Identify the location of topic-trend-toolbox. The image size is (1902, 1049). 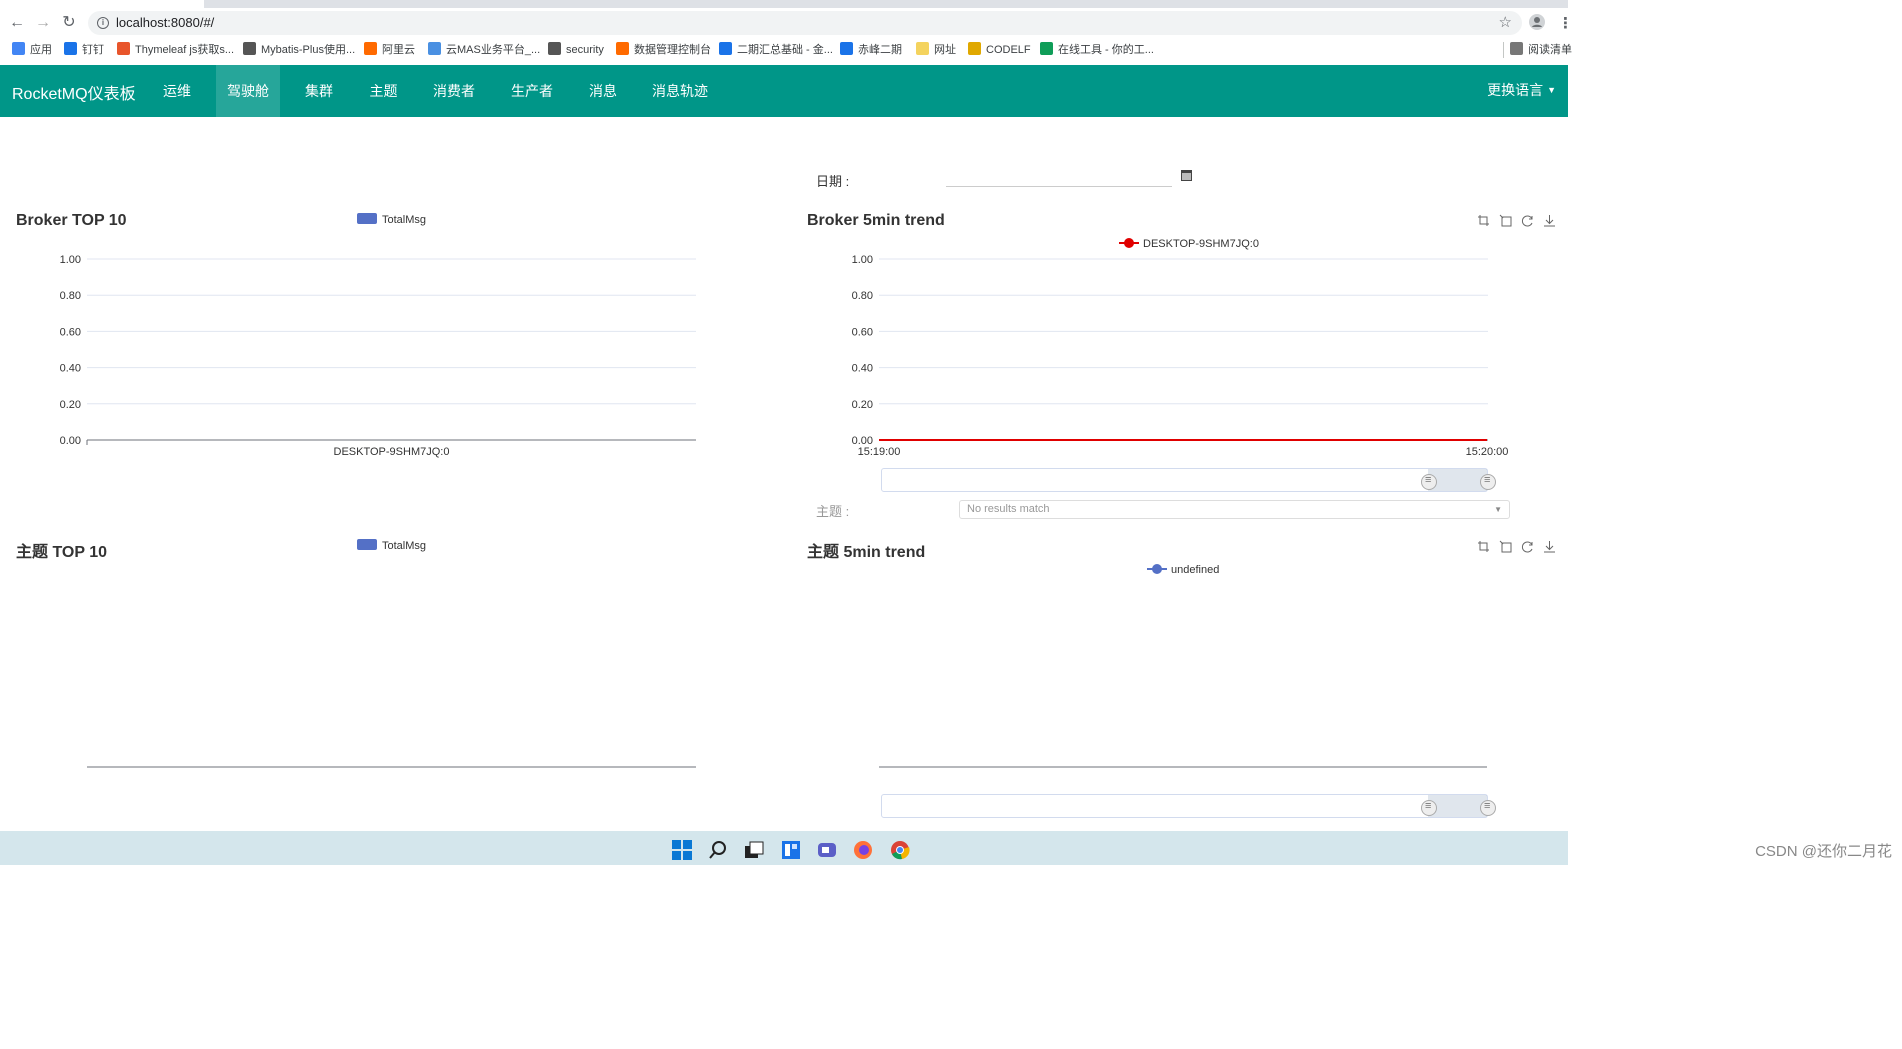
(1512, 548).